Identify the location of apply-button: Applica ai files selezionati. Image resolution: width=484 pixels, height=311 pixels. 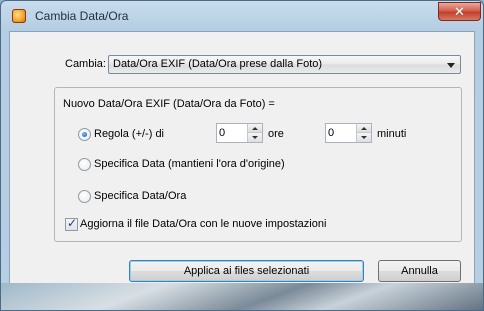
(246, 271).